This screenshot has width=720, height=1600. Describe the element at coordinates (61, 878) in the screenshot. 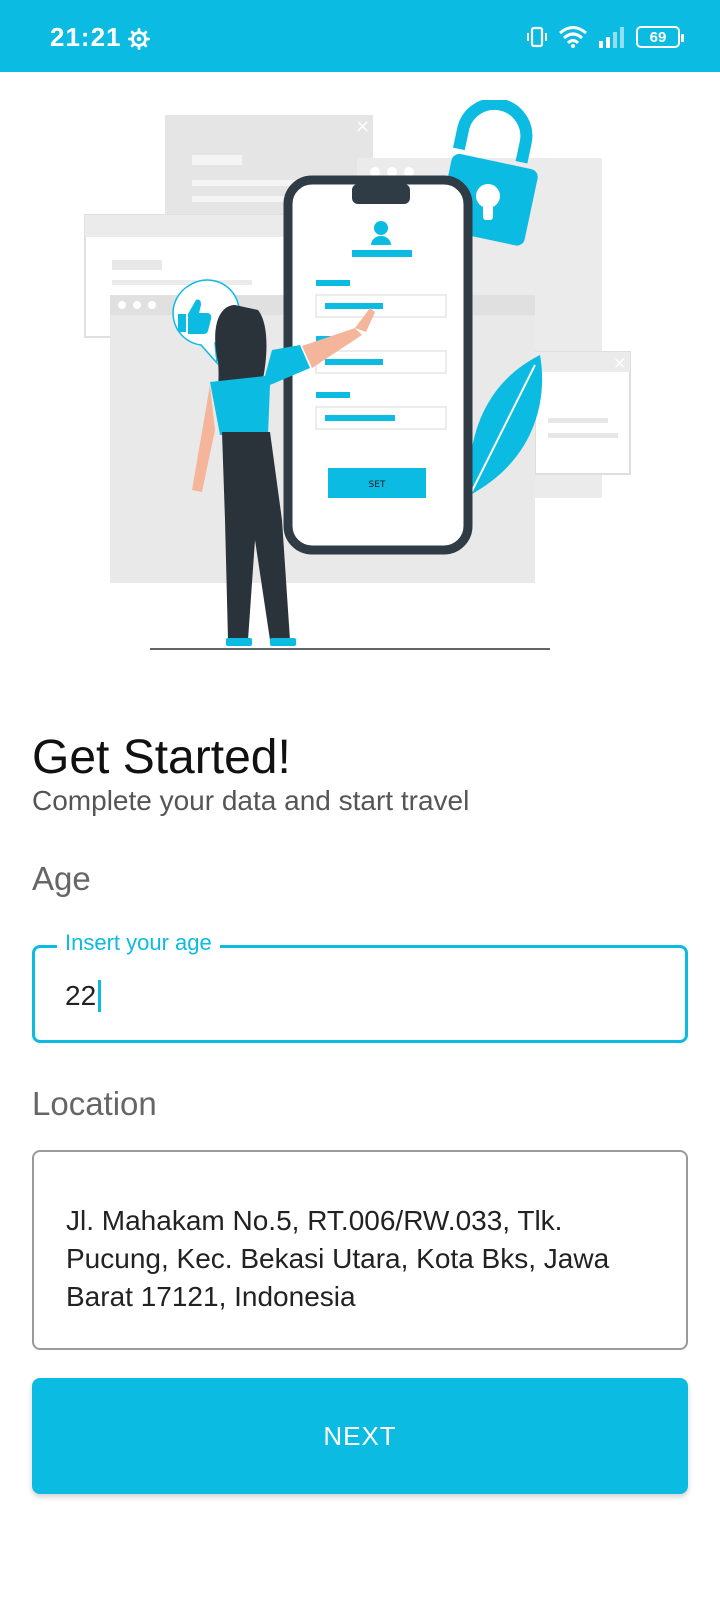

I see `age-label: Age` at that location.